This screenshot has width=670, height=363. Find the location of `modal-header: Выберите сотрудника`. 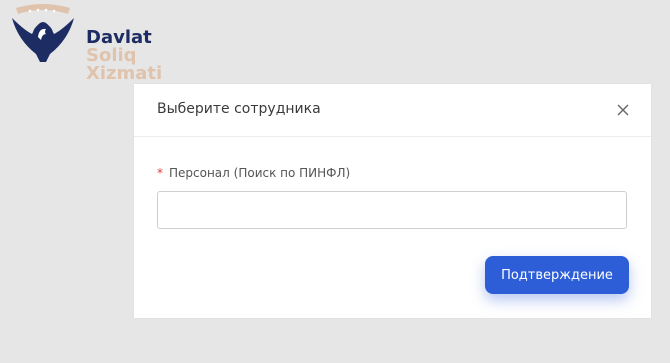

modal-header: Выберите сотрудника is located at coordinates (392, 110).